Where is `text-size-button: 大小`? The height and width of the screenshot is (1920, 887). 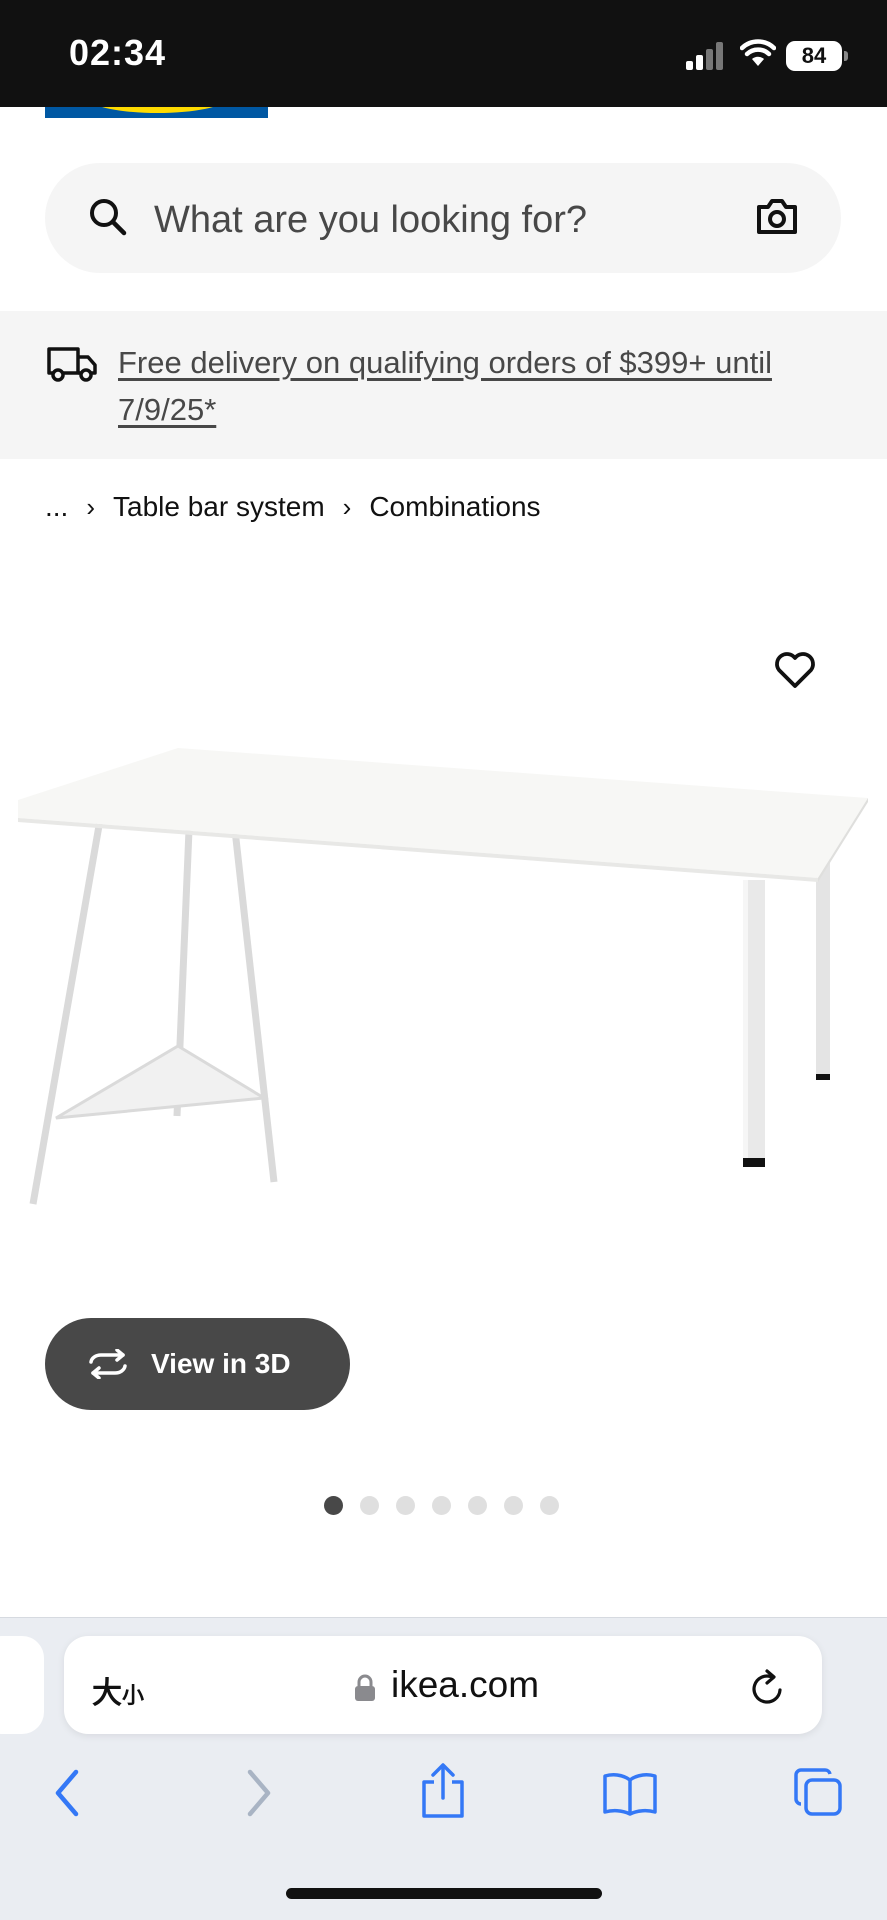
text-size-button: 大小 is located at coordinates (118, 1690).